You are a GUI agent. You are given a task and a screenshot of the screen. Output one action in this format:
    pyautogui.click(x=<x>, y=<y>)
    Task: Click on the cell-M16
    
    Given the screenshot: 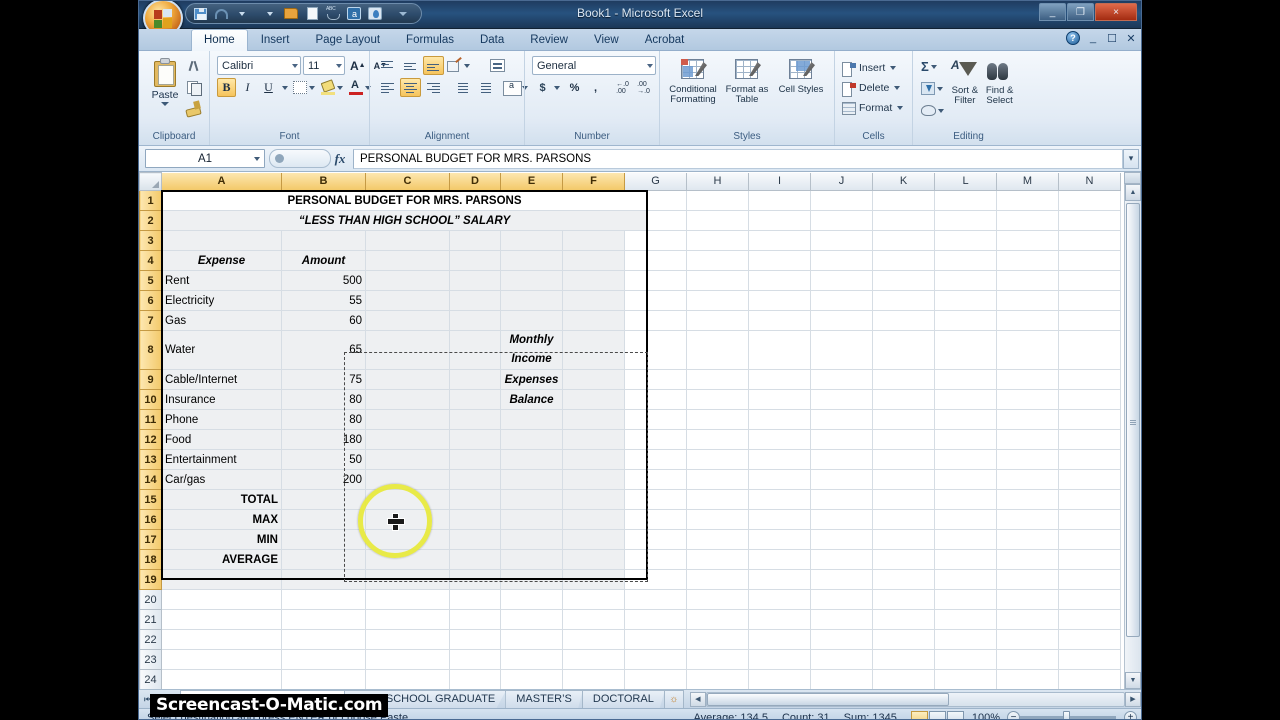 What is the action you would take?
    pyautogui.click(x=1027, y=519)
    